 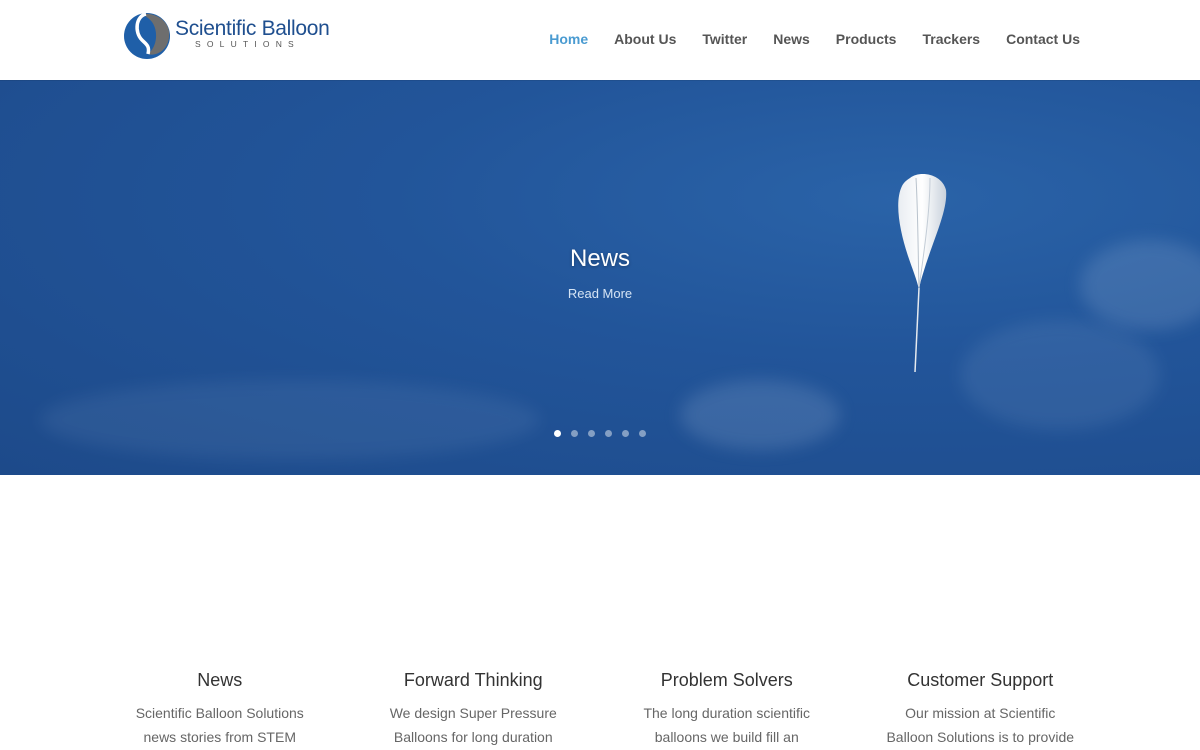 I want to click on logo-name-text: Scientific Balloon, so click(x=252, y=28).